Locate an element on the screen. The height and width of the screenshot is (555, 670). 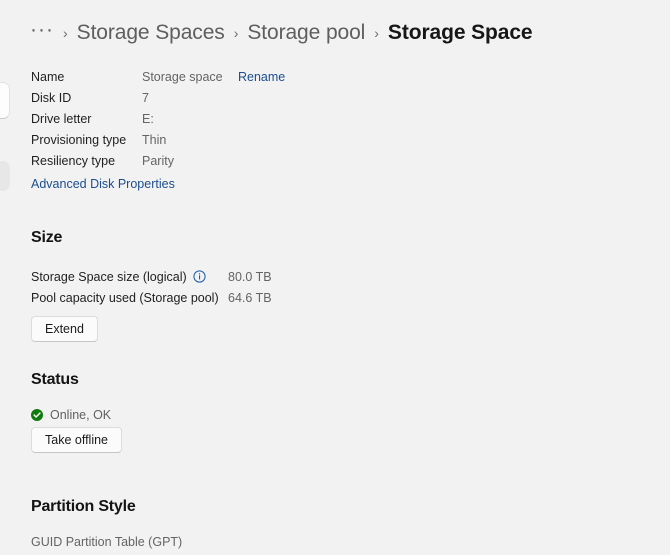
property-value-resiliency-type: Parity is located at coordinates (158, 161).